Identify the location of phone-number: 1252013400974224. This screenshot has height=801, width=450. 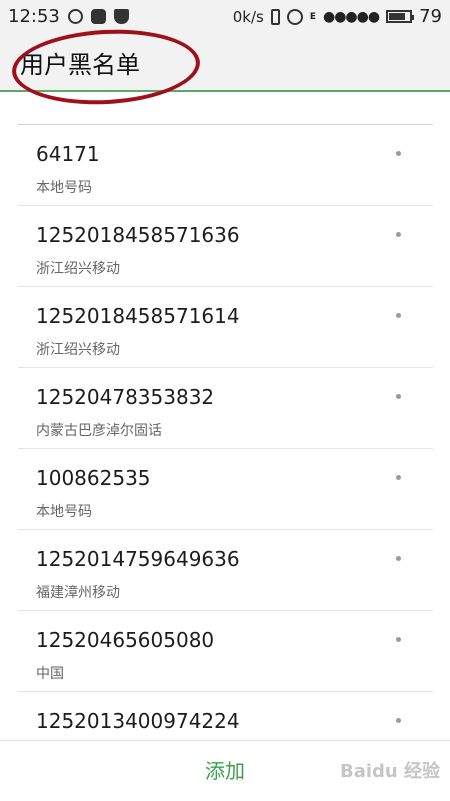
(138, 721).